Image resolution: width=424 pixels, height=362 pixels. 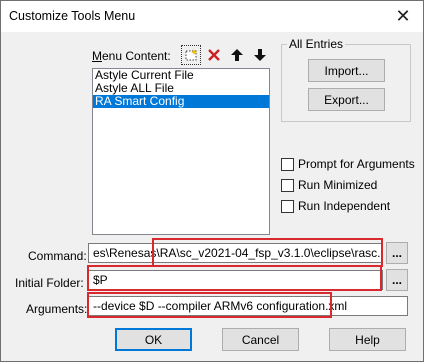 I want to click on run-minimized-label: Run Minimized, so click(x=338, y=185).